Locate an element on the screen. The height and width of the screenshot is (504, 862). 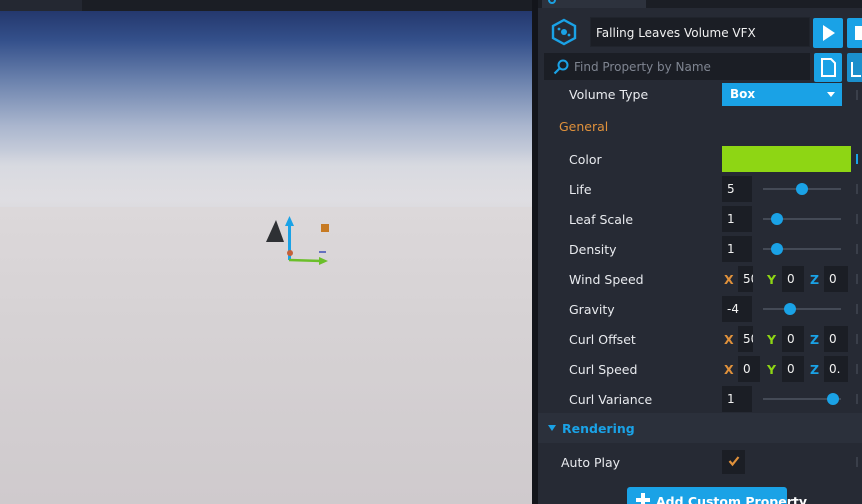
properties-tab-icon is located at coordinates (552, 2).